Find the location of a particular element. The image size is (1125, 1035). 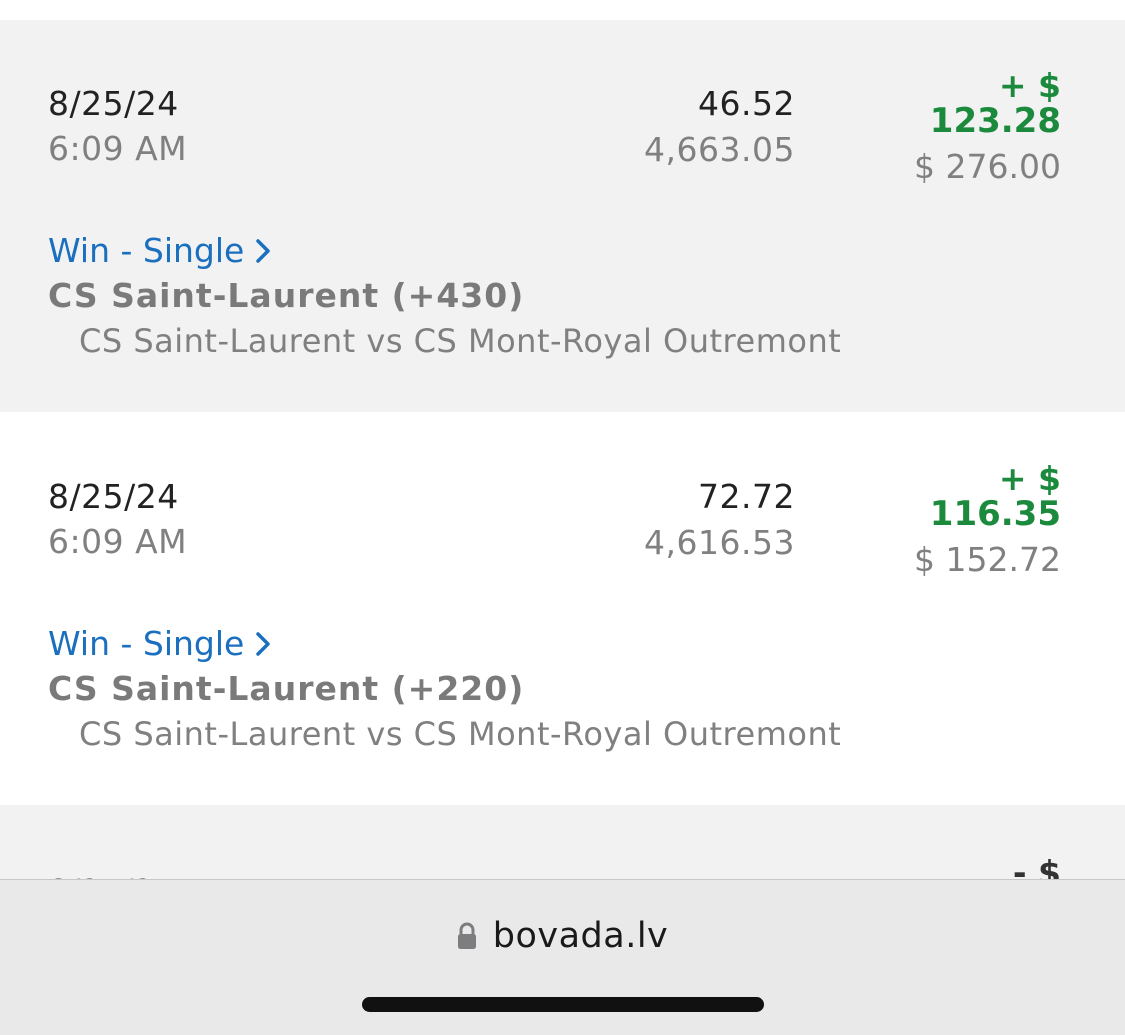

transaction-balance: 4,663.05 is located at coordinates (719, 149).